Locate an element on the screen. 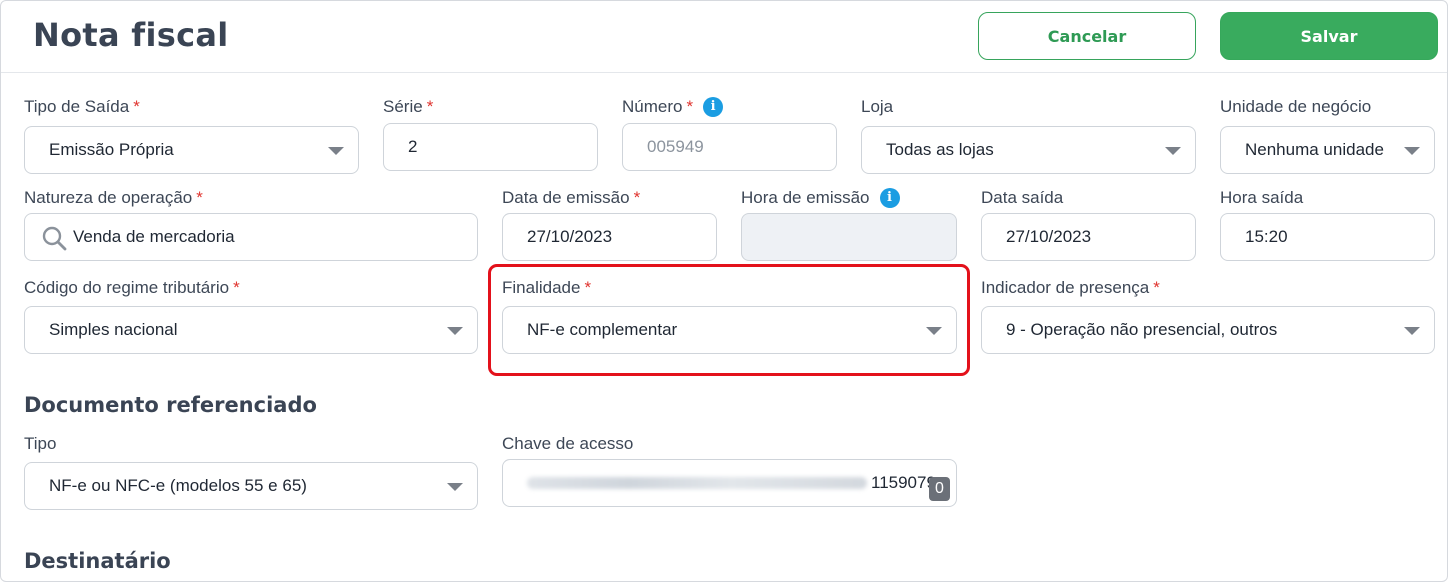 The height and width of the screenshot is (582, 1448). loja-label: Loja is located at coordinates (877, 107).